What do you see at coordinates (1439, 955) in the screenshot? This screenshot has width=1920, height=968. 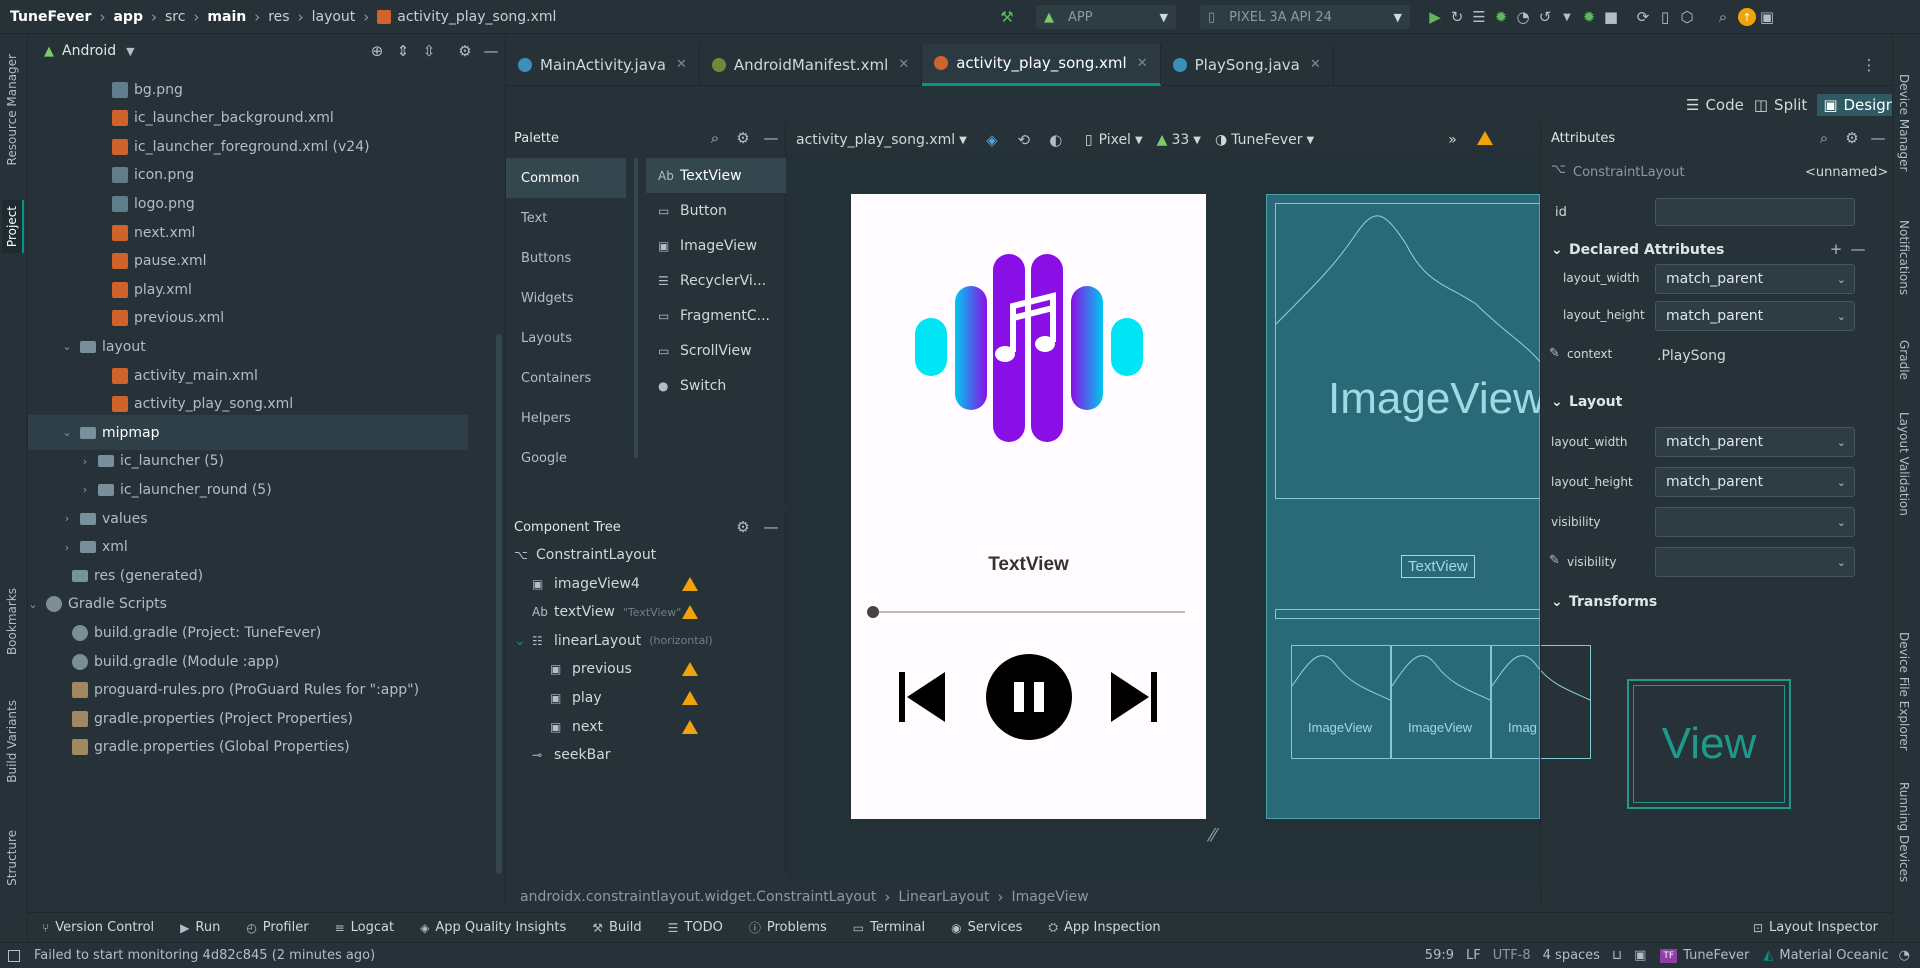 I see `caret-position: 59:9` at bounding box center [1439, 955].